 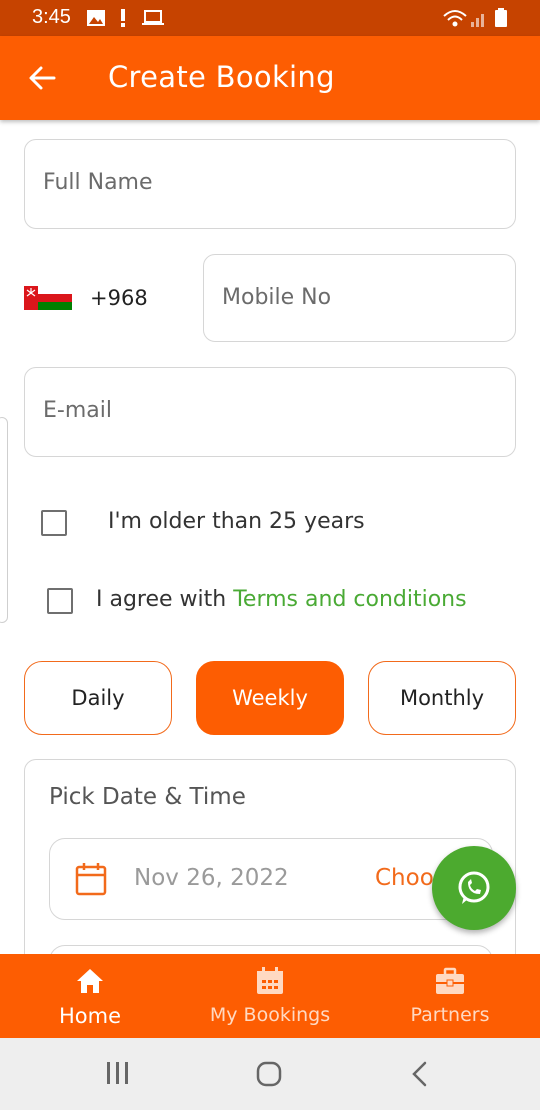 I want to click on status-bar: 3:45, so click(x=270, y=18).